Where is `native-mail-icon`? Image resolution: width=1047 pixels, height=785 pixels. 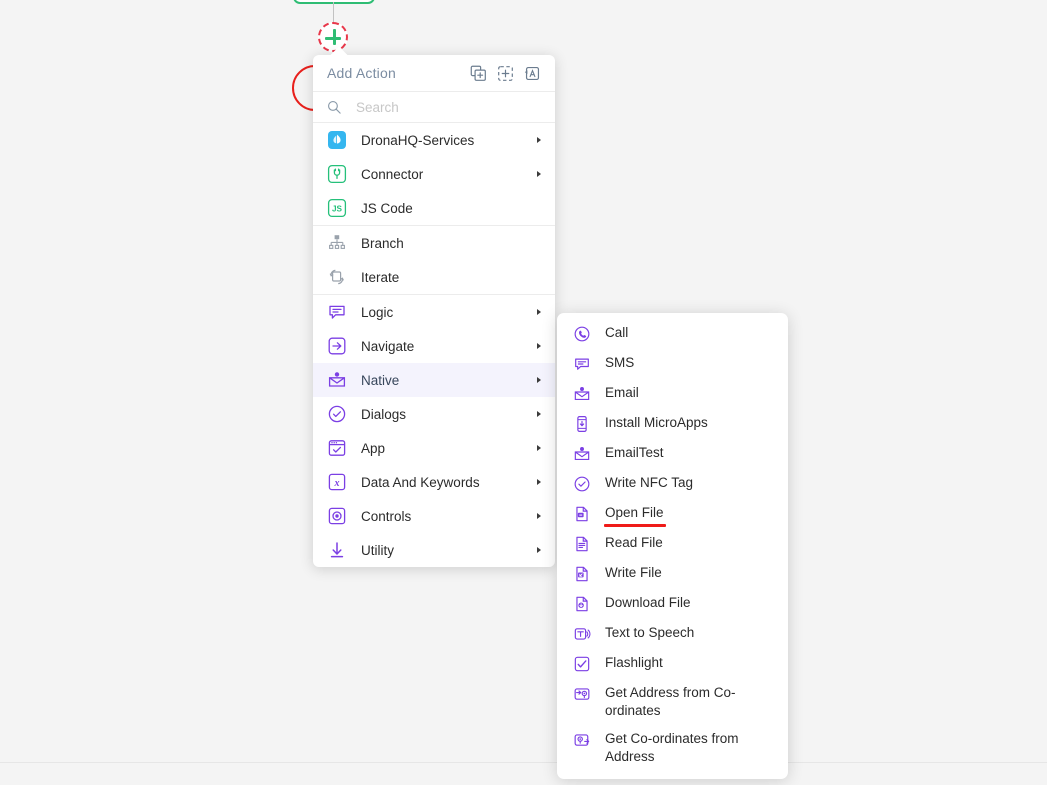
native-mail-icon is located at coordinates (337, 380).